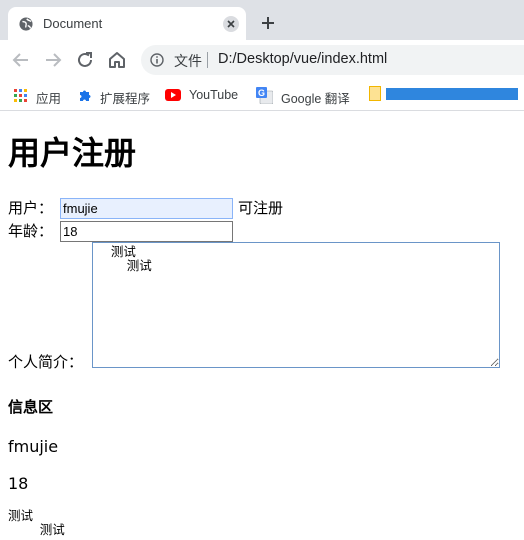  What do you see at coordinates (73, 23) in the screenshot?
I see `tab-title: Document` at bounding box center [73, 23].